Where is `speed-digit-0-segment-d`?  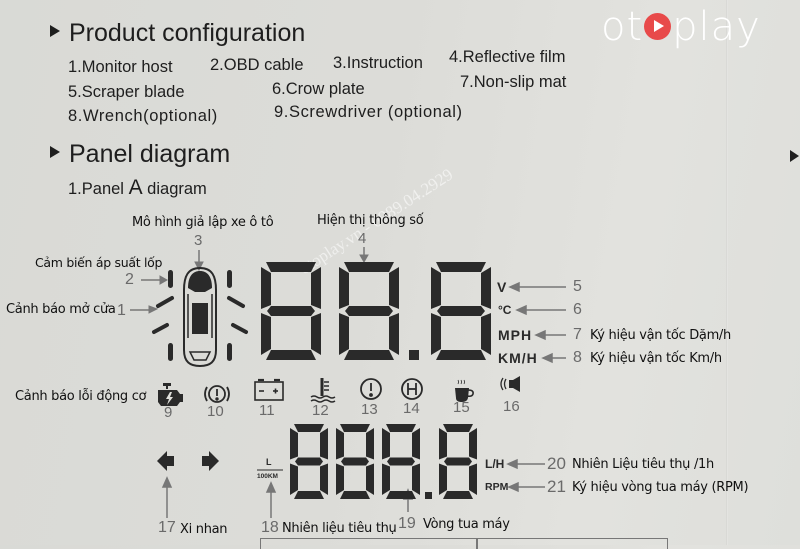 speed-digit-0-segment-d is located at coordinates (291, 355).